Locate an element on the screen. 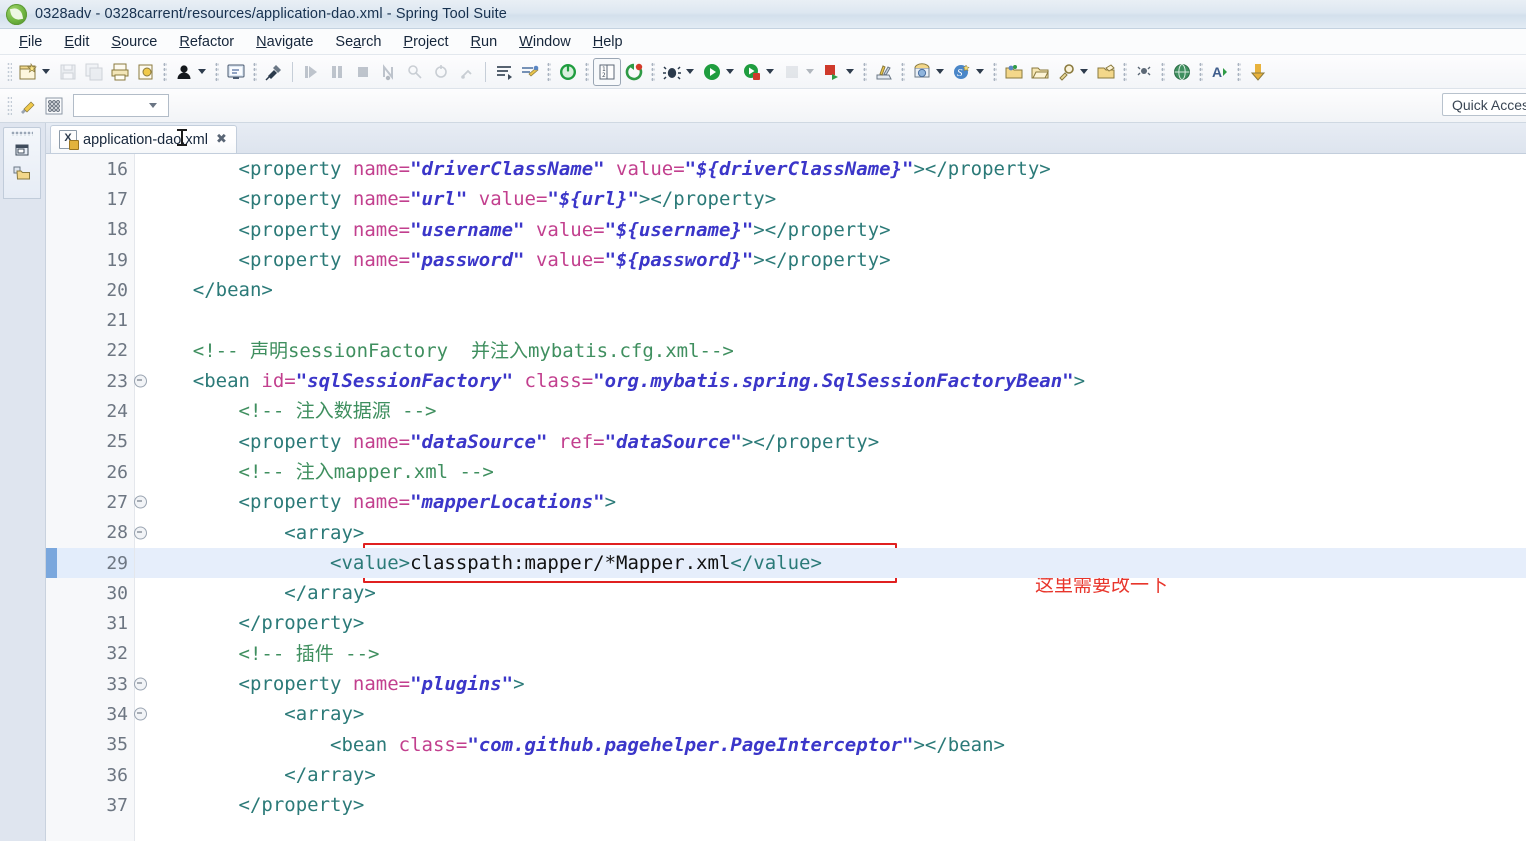  step-over-icon is located at coordinates (337, 72).